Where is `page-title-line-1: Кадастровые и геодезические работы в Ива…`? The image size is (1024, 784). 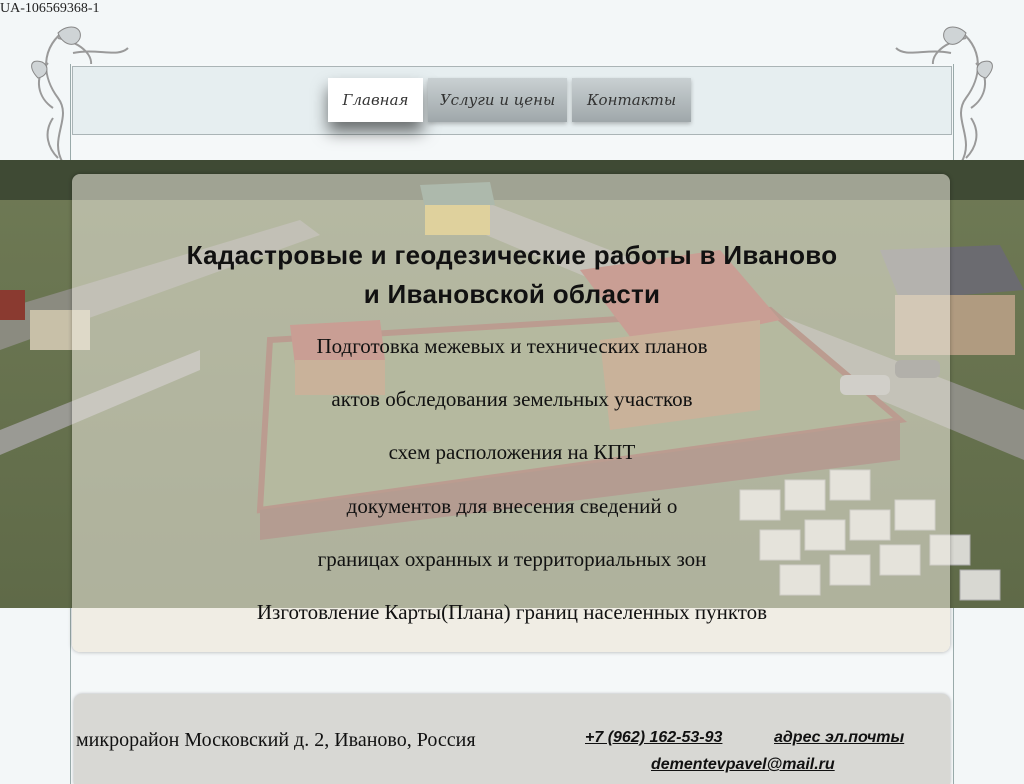
page-title-line-1: Кадастровые и геодезические работы в Ива… is located at coordinates (512, 255).